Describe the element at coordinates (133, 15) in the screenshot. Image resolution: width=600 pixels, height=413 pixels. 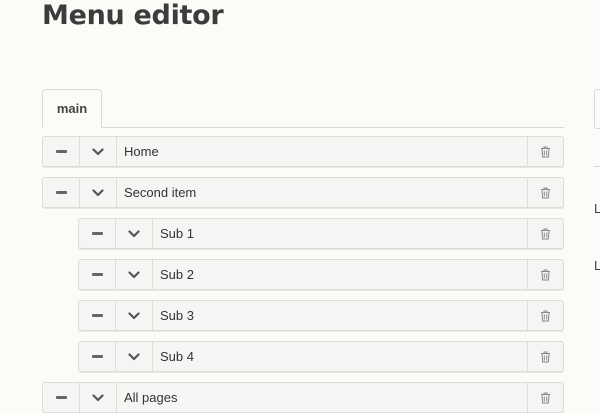
I see `page-title: Menu editor` at that location.